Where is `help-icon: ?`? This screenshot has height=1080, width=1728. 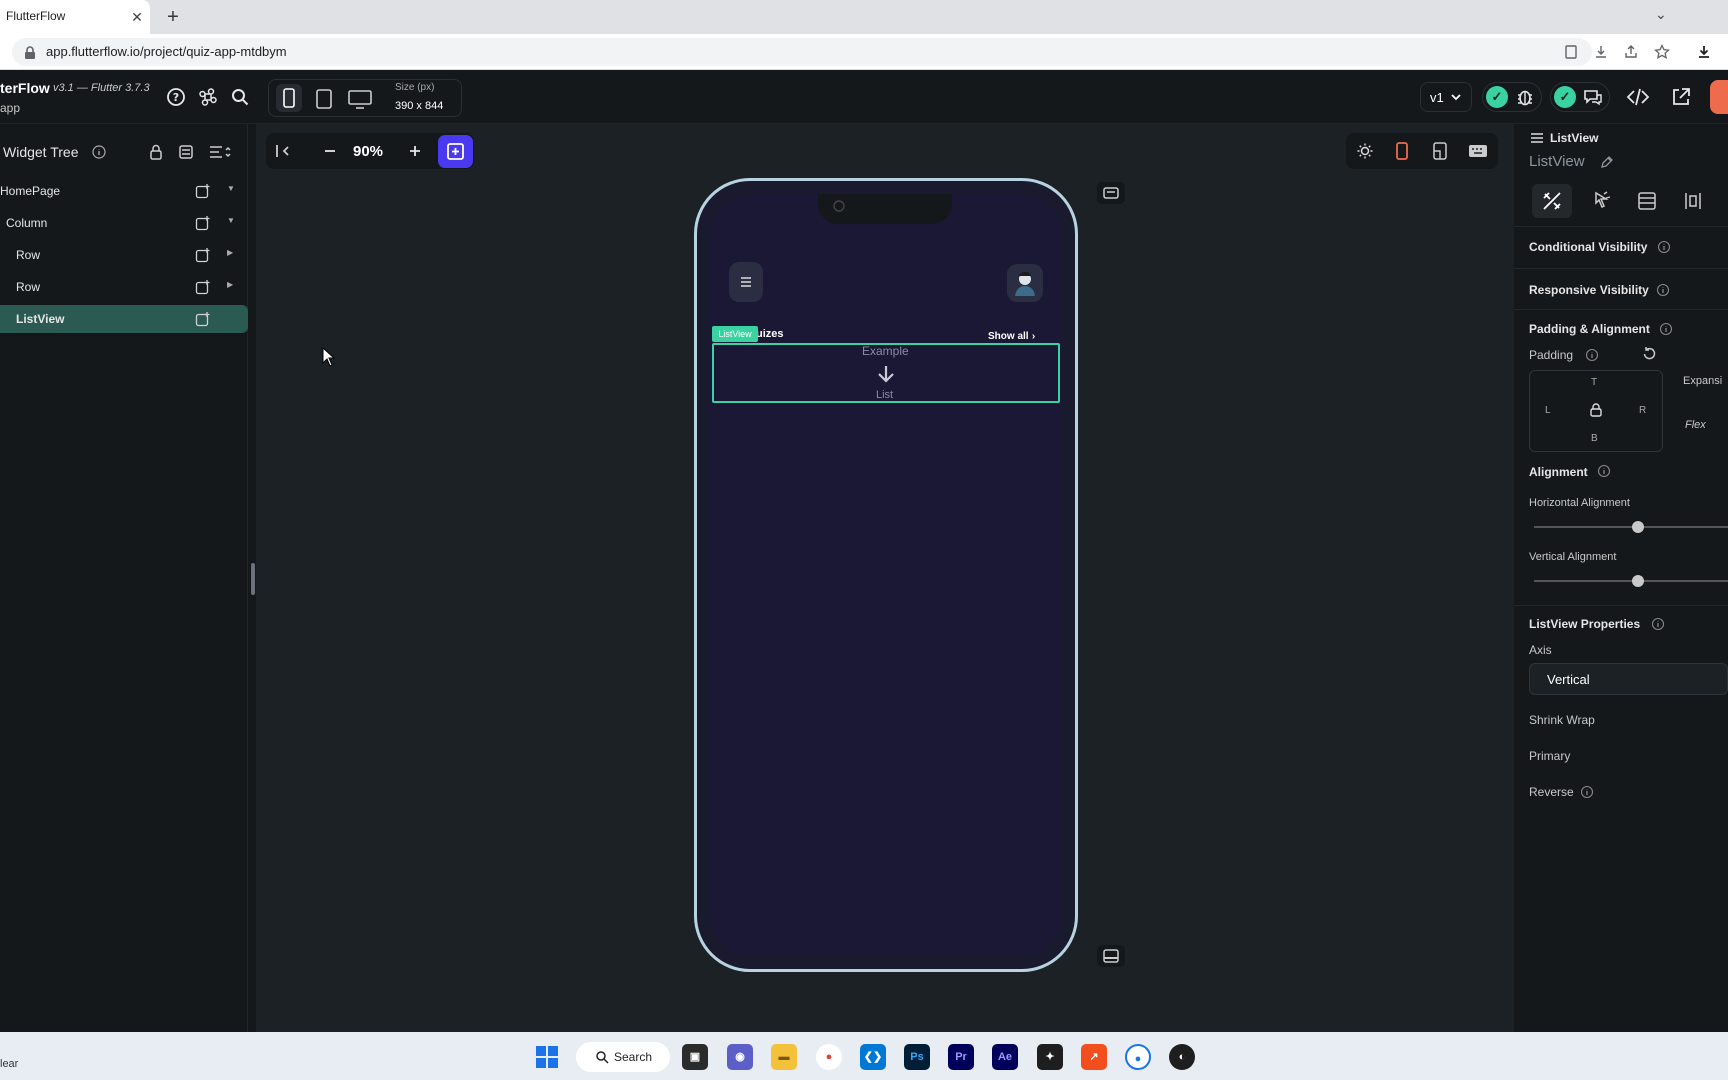 help-icon: ? is located at coordinates (176, 97).